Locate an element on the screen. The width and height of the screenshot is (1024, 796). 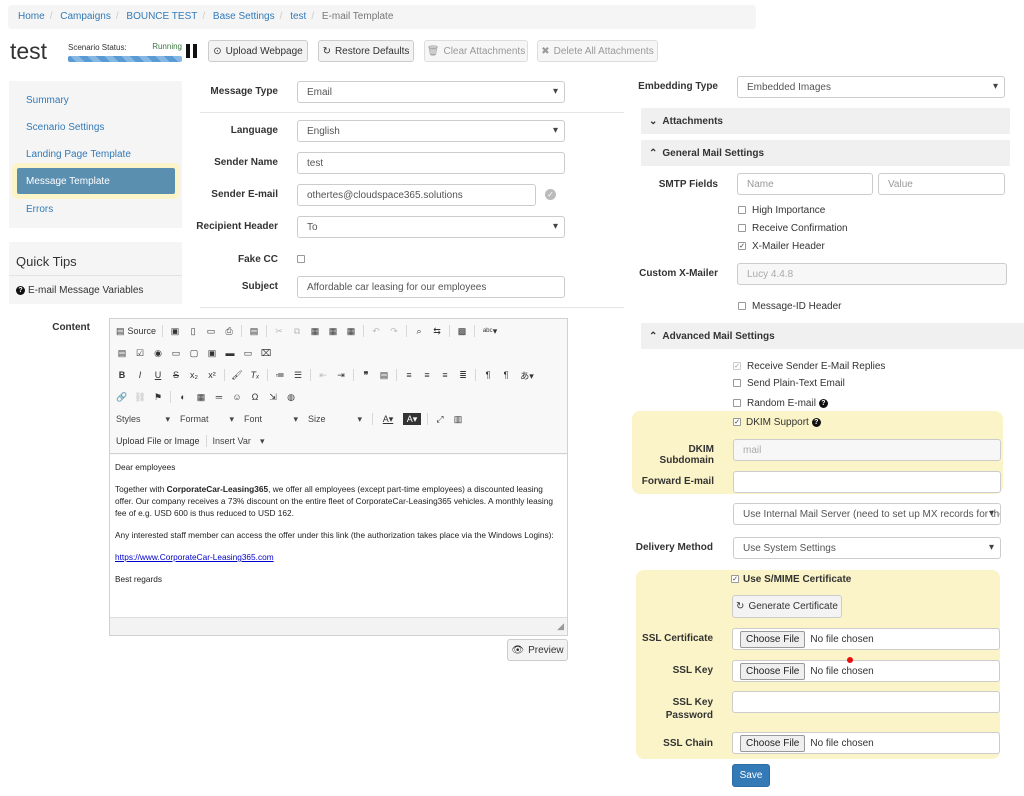
cut-icon: ✂ is located at coordinates (279, 331).